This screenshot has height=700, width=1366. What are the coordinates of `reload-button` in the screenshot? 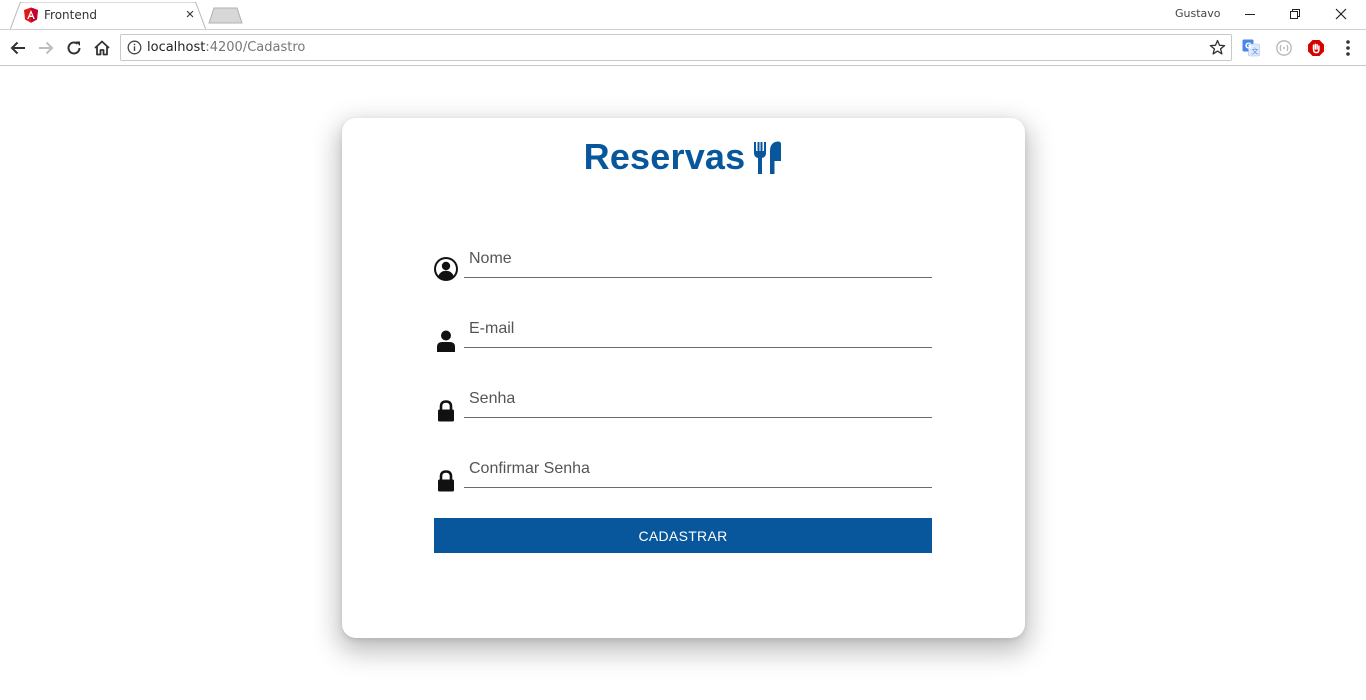 It's located at (74, 48).